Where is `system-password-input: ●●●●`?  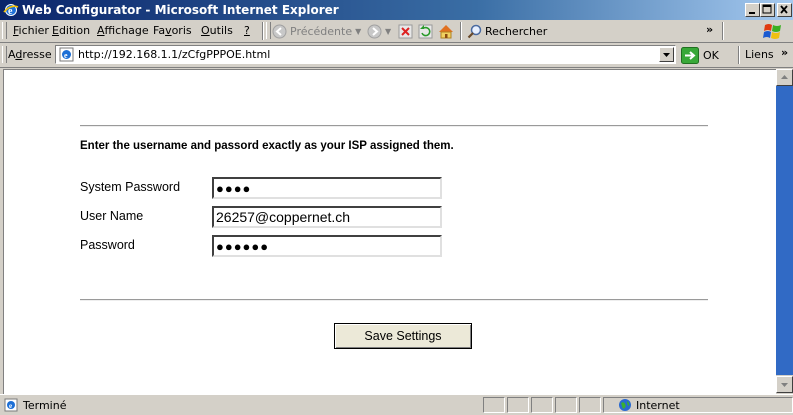 system-password-input: ●●●● is located at coordinates (327, 188).